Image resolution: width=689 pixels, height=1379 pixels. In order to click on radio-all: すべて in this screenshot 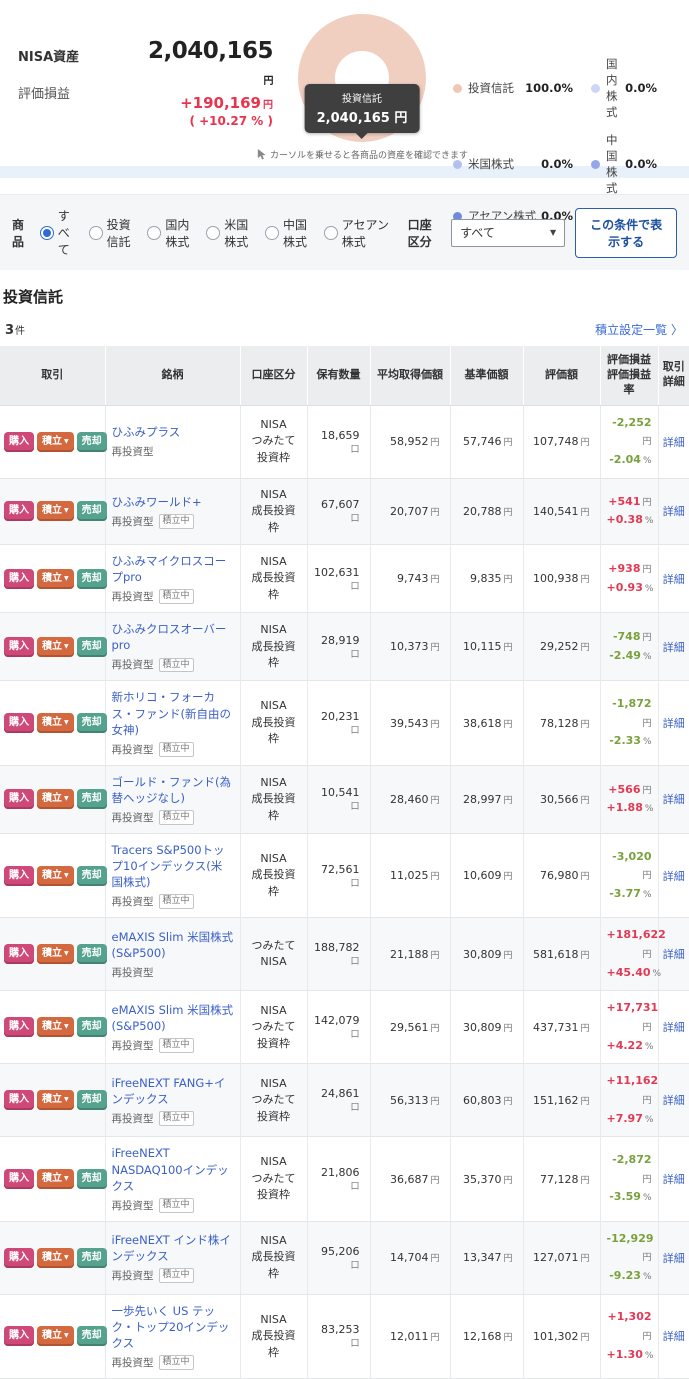, I will do `click(59, 232)`.